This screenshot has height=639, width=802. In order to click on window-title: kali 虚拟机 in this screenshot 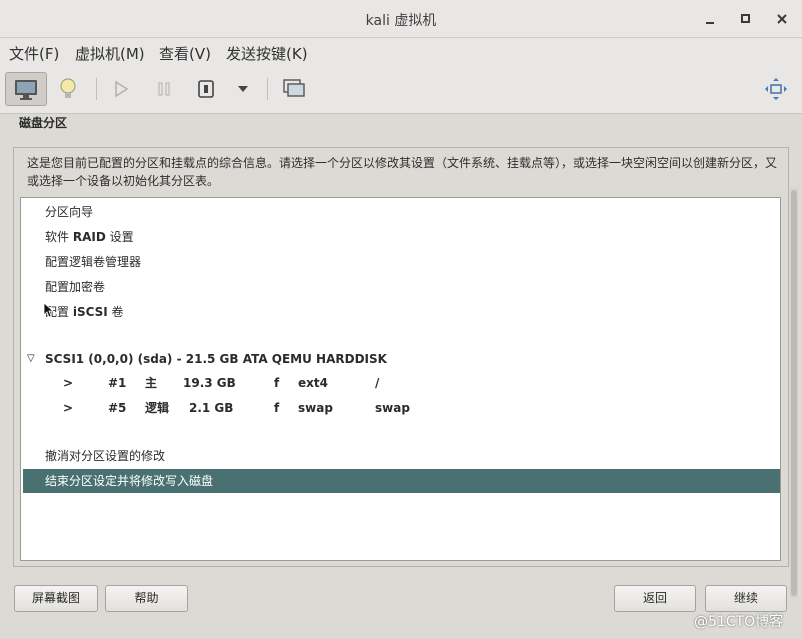, I will do `click(401, 21)`.